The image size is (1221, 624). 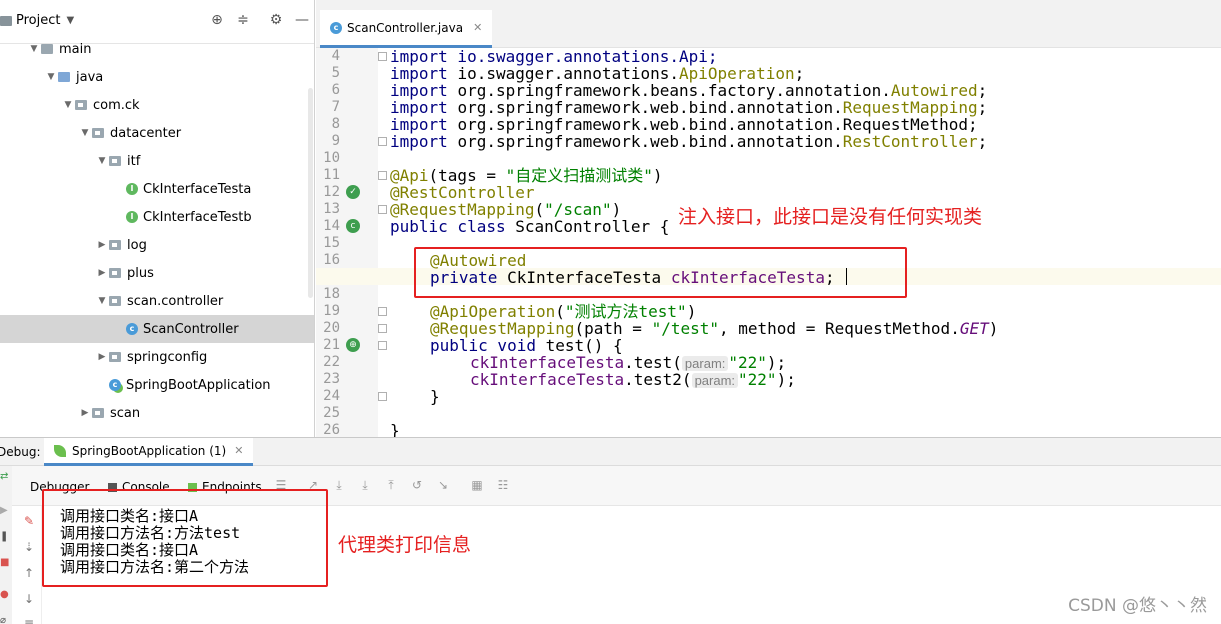 I want to click on debug-tab-label: SpringBootApplication (1), so click(x=149, y=450).